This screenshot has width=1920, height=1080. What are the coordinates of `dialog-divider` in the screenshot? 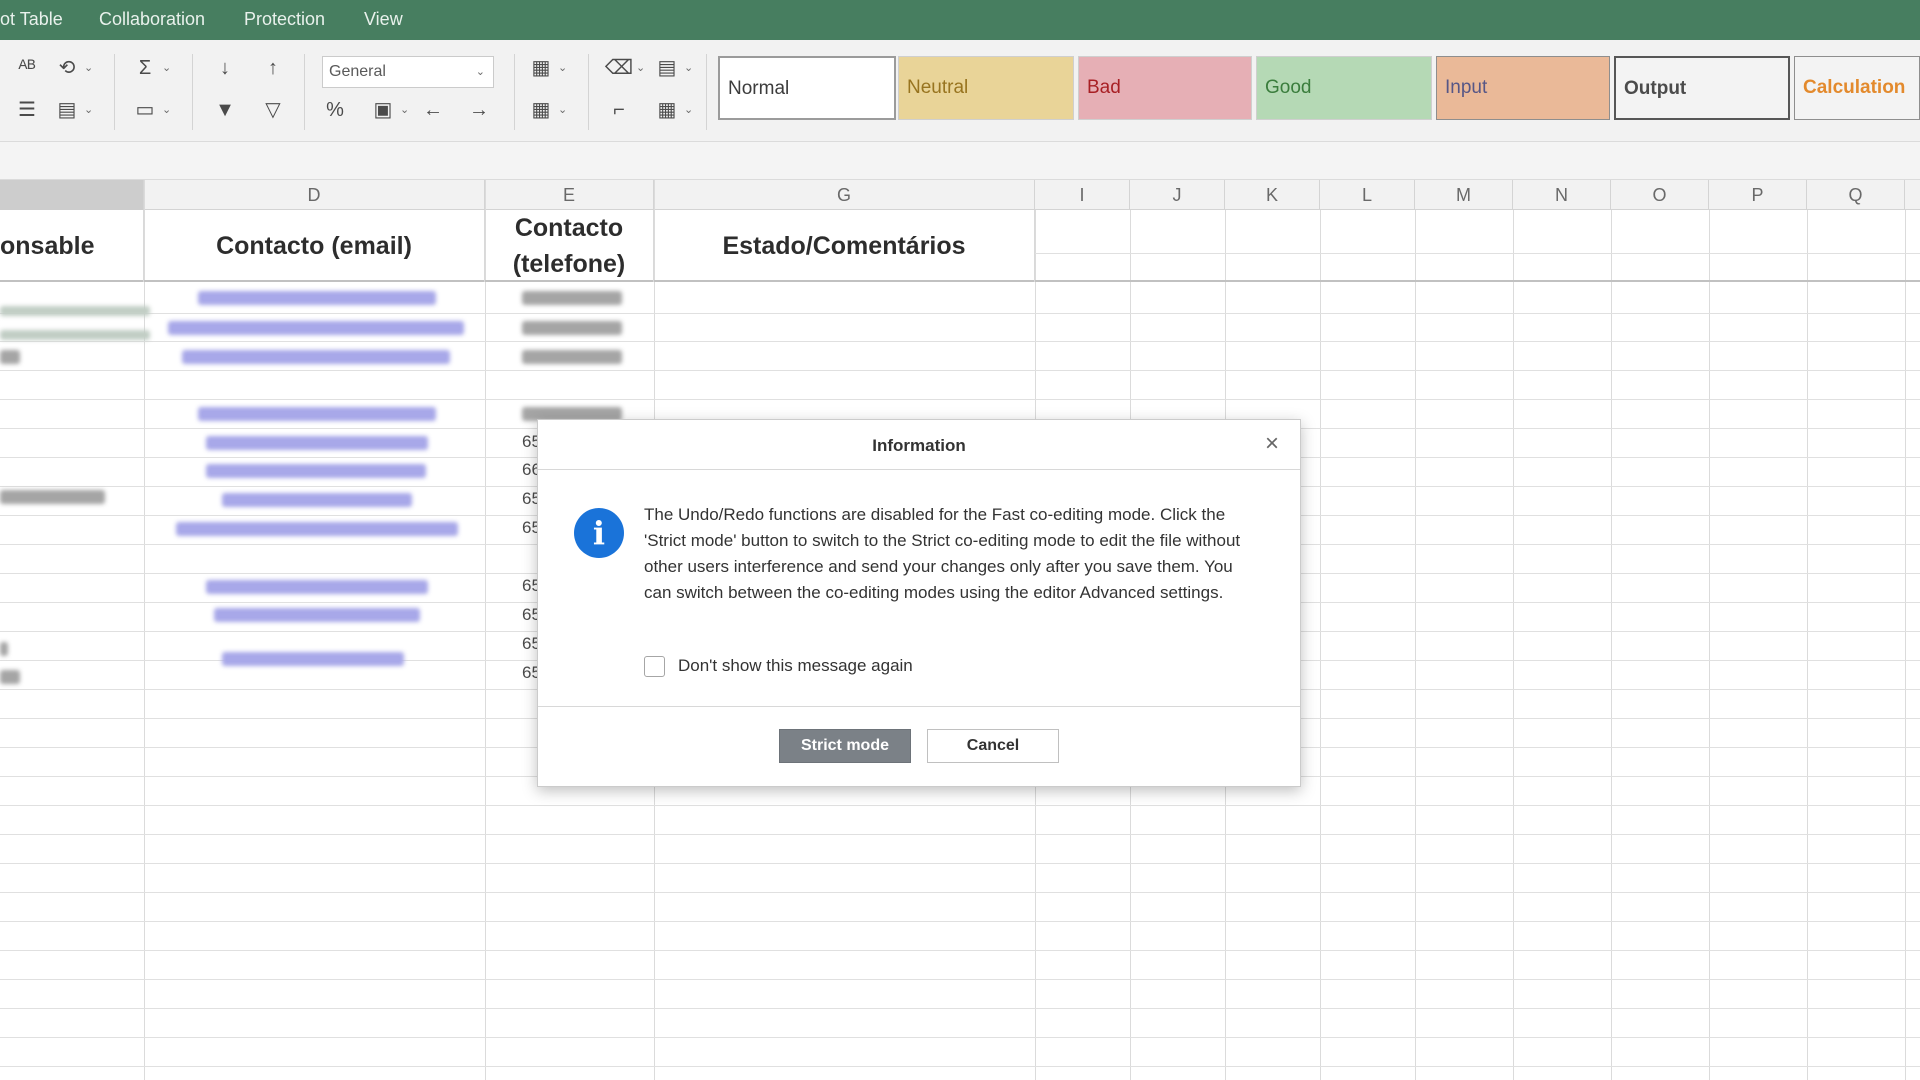 It's located at (919, 706).